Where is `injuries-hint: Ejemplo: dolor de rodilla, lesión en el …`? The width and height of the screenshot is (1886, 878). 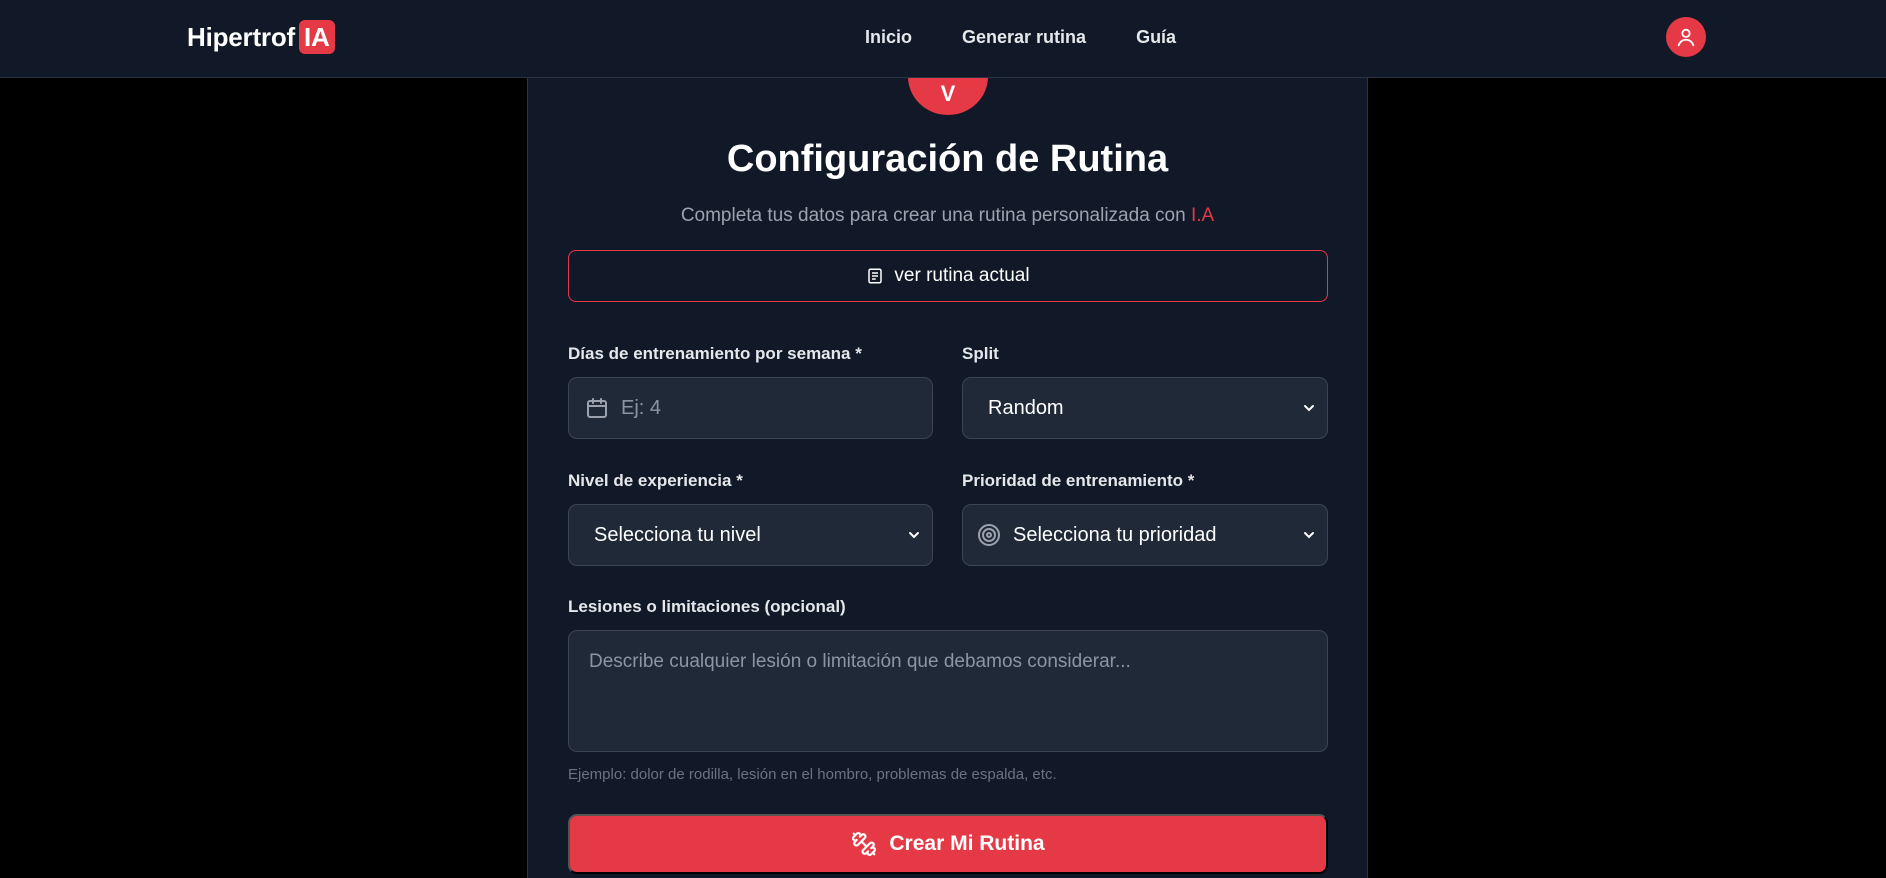 injuries-hint: Ejemplo: dolor de rodilla, lesión en el … is located at coordinates (812, 774).